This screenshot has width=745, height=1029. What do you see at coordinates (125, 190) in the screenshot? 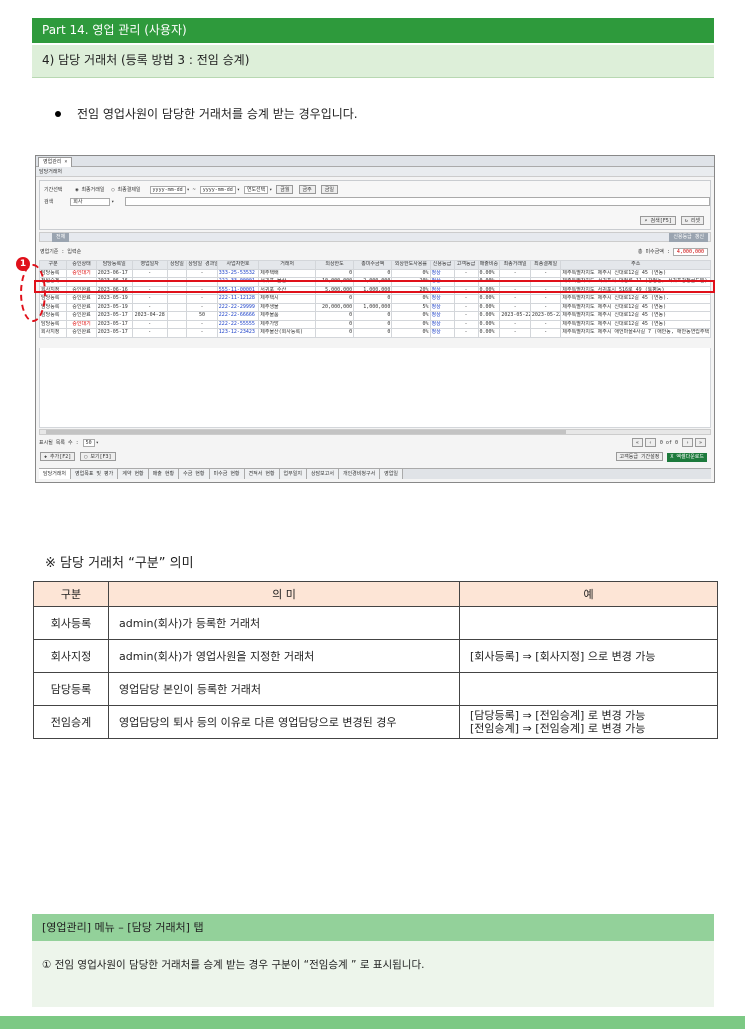
I see `radio-last-payment: ○ 최종결제일` at bounding box center [125, 190].